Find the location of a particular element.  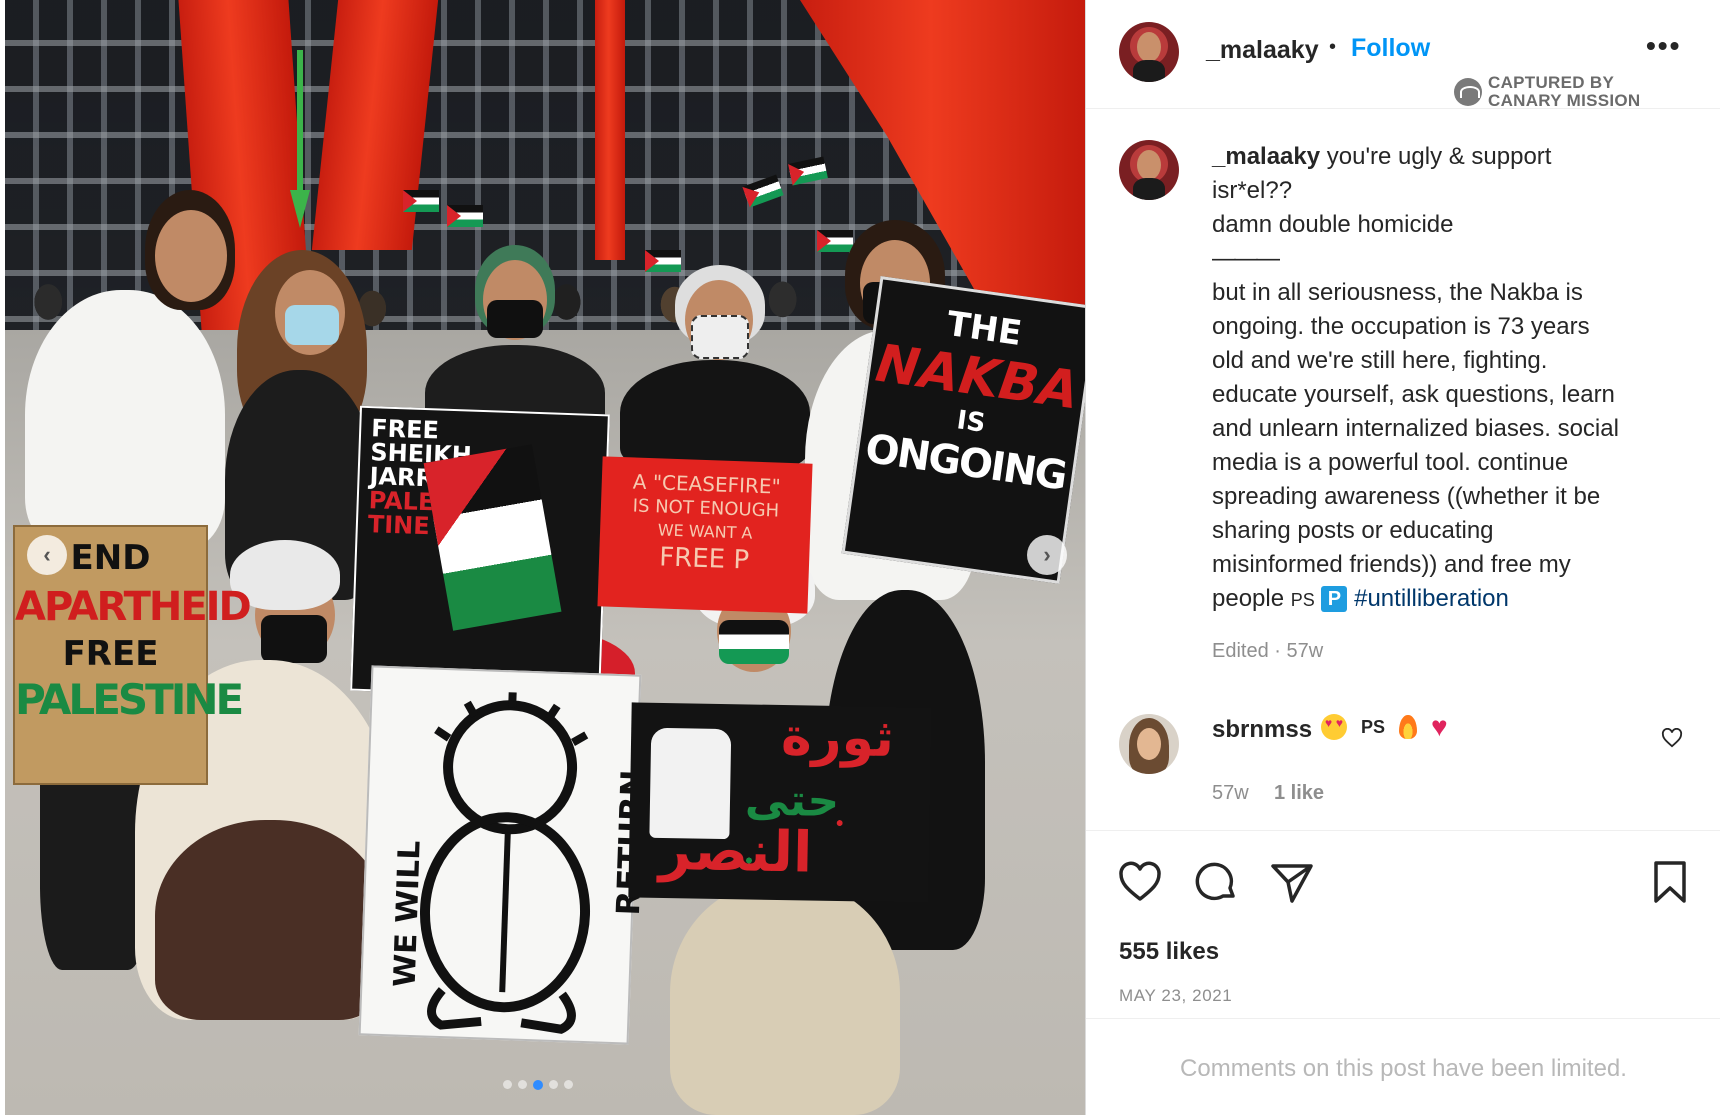

caption-line: isr*el?? is located at coordinates (1252, 190).